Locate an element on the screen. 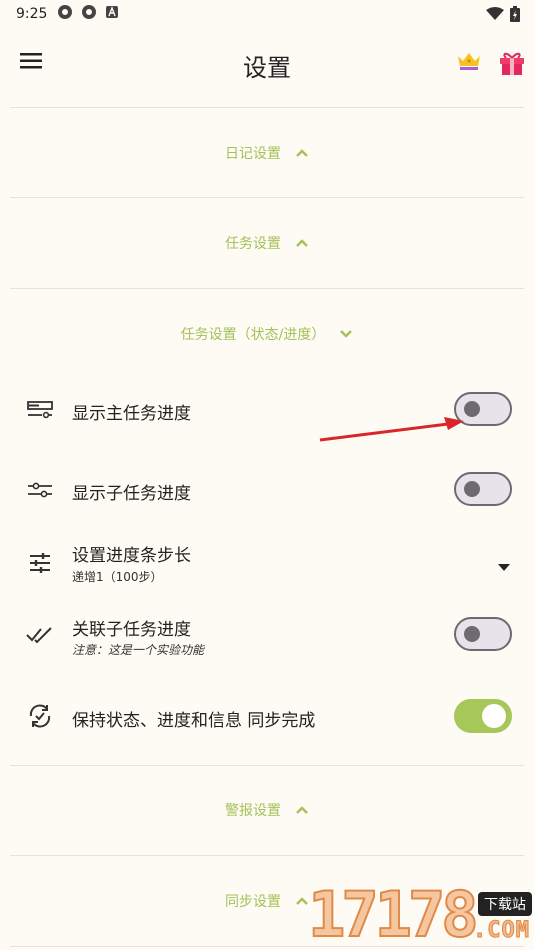 The image size is (534, 950). watermark-logo: 17178 下载站 .COM is located at coordinates (420, 914).